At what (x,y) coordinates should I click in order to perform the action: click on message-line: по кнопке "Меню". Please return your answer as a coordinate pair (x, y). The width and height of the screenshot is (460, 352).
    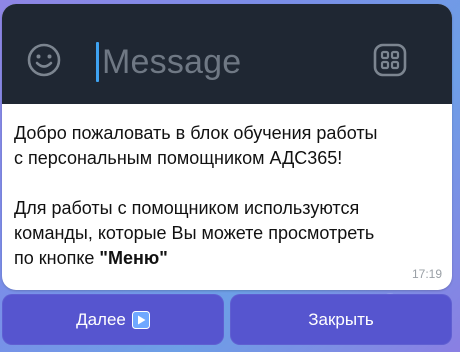
    Looking at the image, I should click on (229, 258).